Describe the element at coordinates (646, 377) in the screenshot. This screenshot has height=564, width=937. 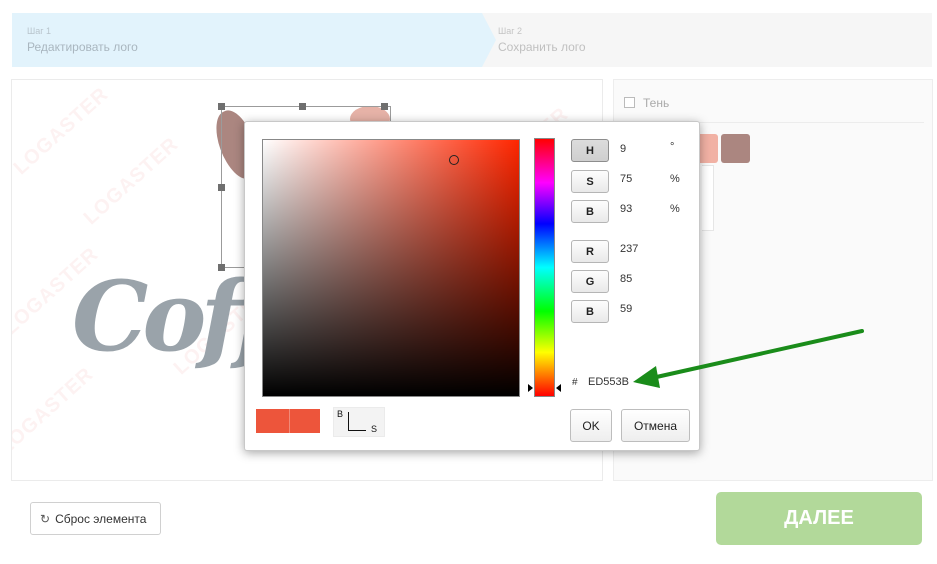
I see `arrow-head` at that location.